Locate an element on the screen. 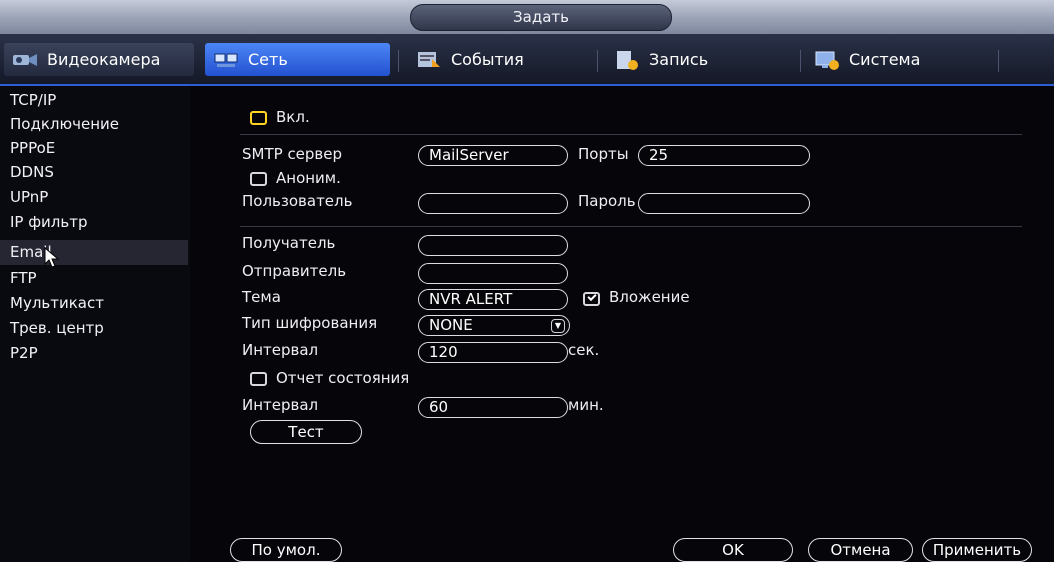 The width and height of the screenshot is (1054, 562). port-label: Порты is located at coordinates (603, 154).